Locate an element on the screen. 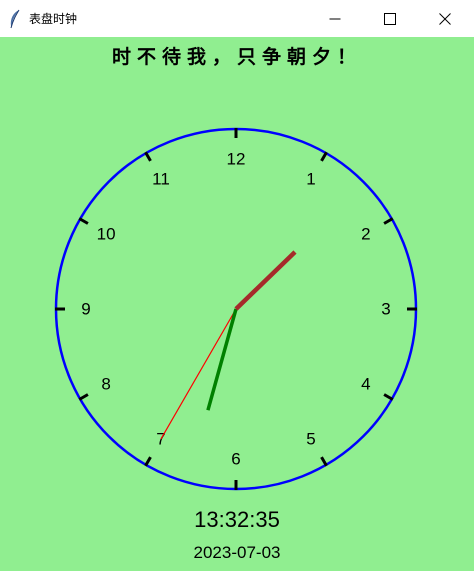  hour-hand is located at coordinates (265, 280).